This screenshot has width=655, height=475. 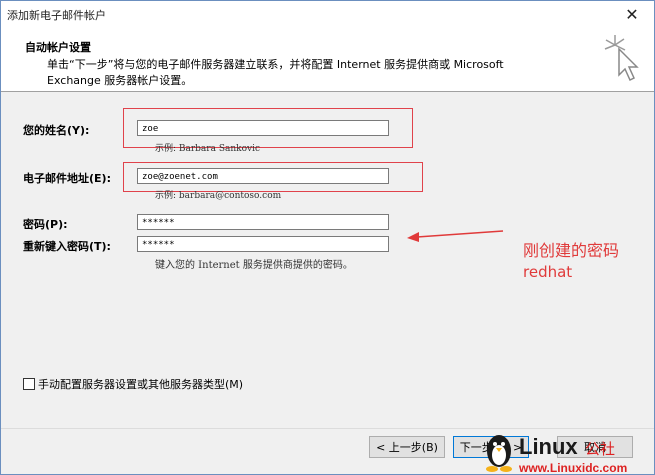 What do you see at coordinates (263, 222) in the screenshot?
I see `password-input: ******` at bounding box center [263, 222].